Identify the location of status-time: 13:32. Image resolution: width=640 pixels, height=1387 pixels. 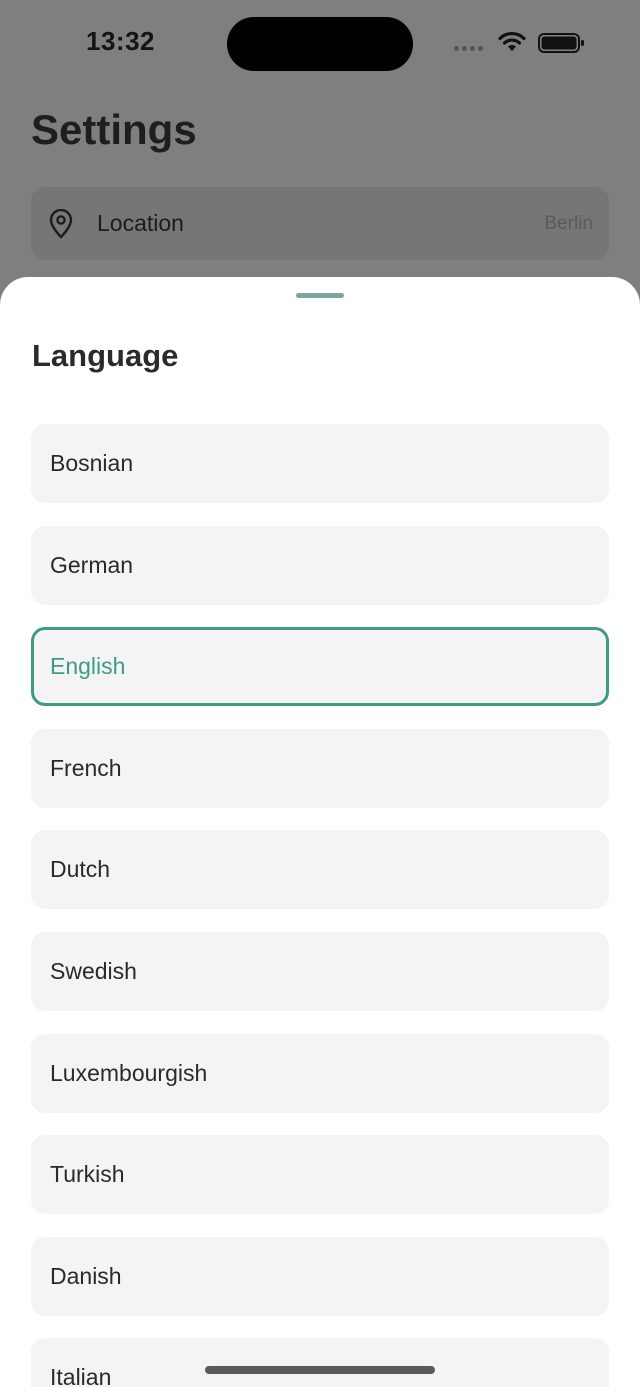
(120, 41).